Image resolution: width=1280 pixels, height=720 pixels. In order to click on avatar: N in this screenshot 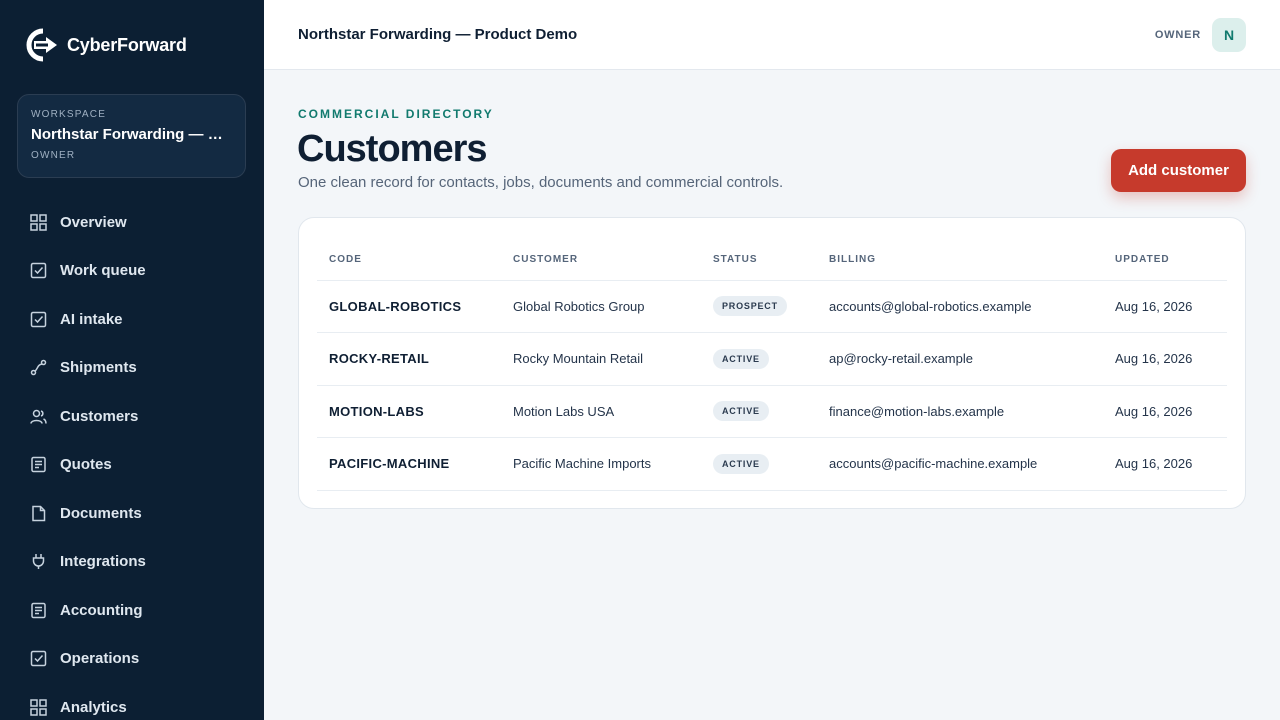, I will do `click(1229, 35)`.